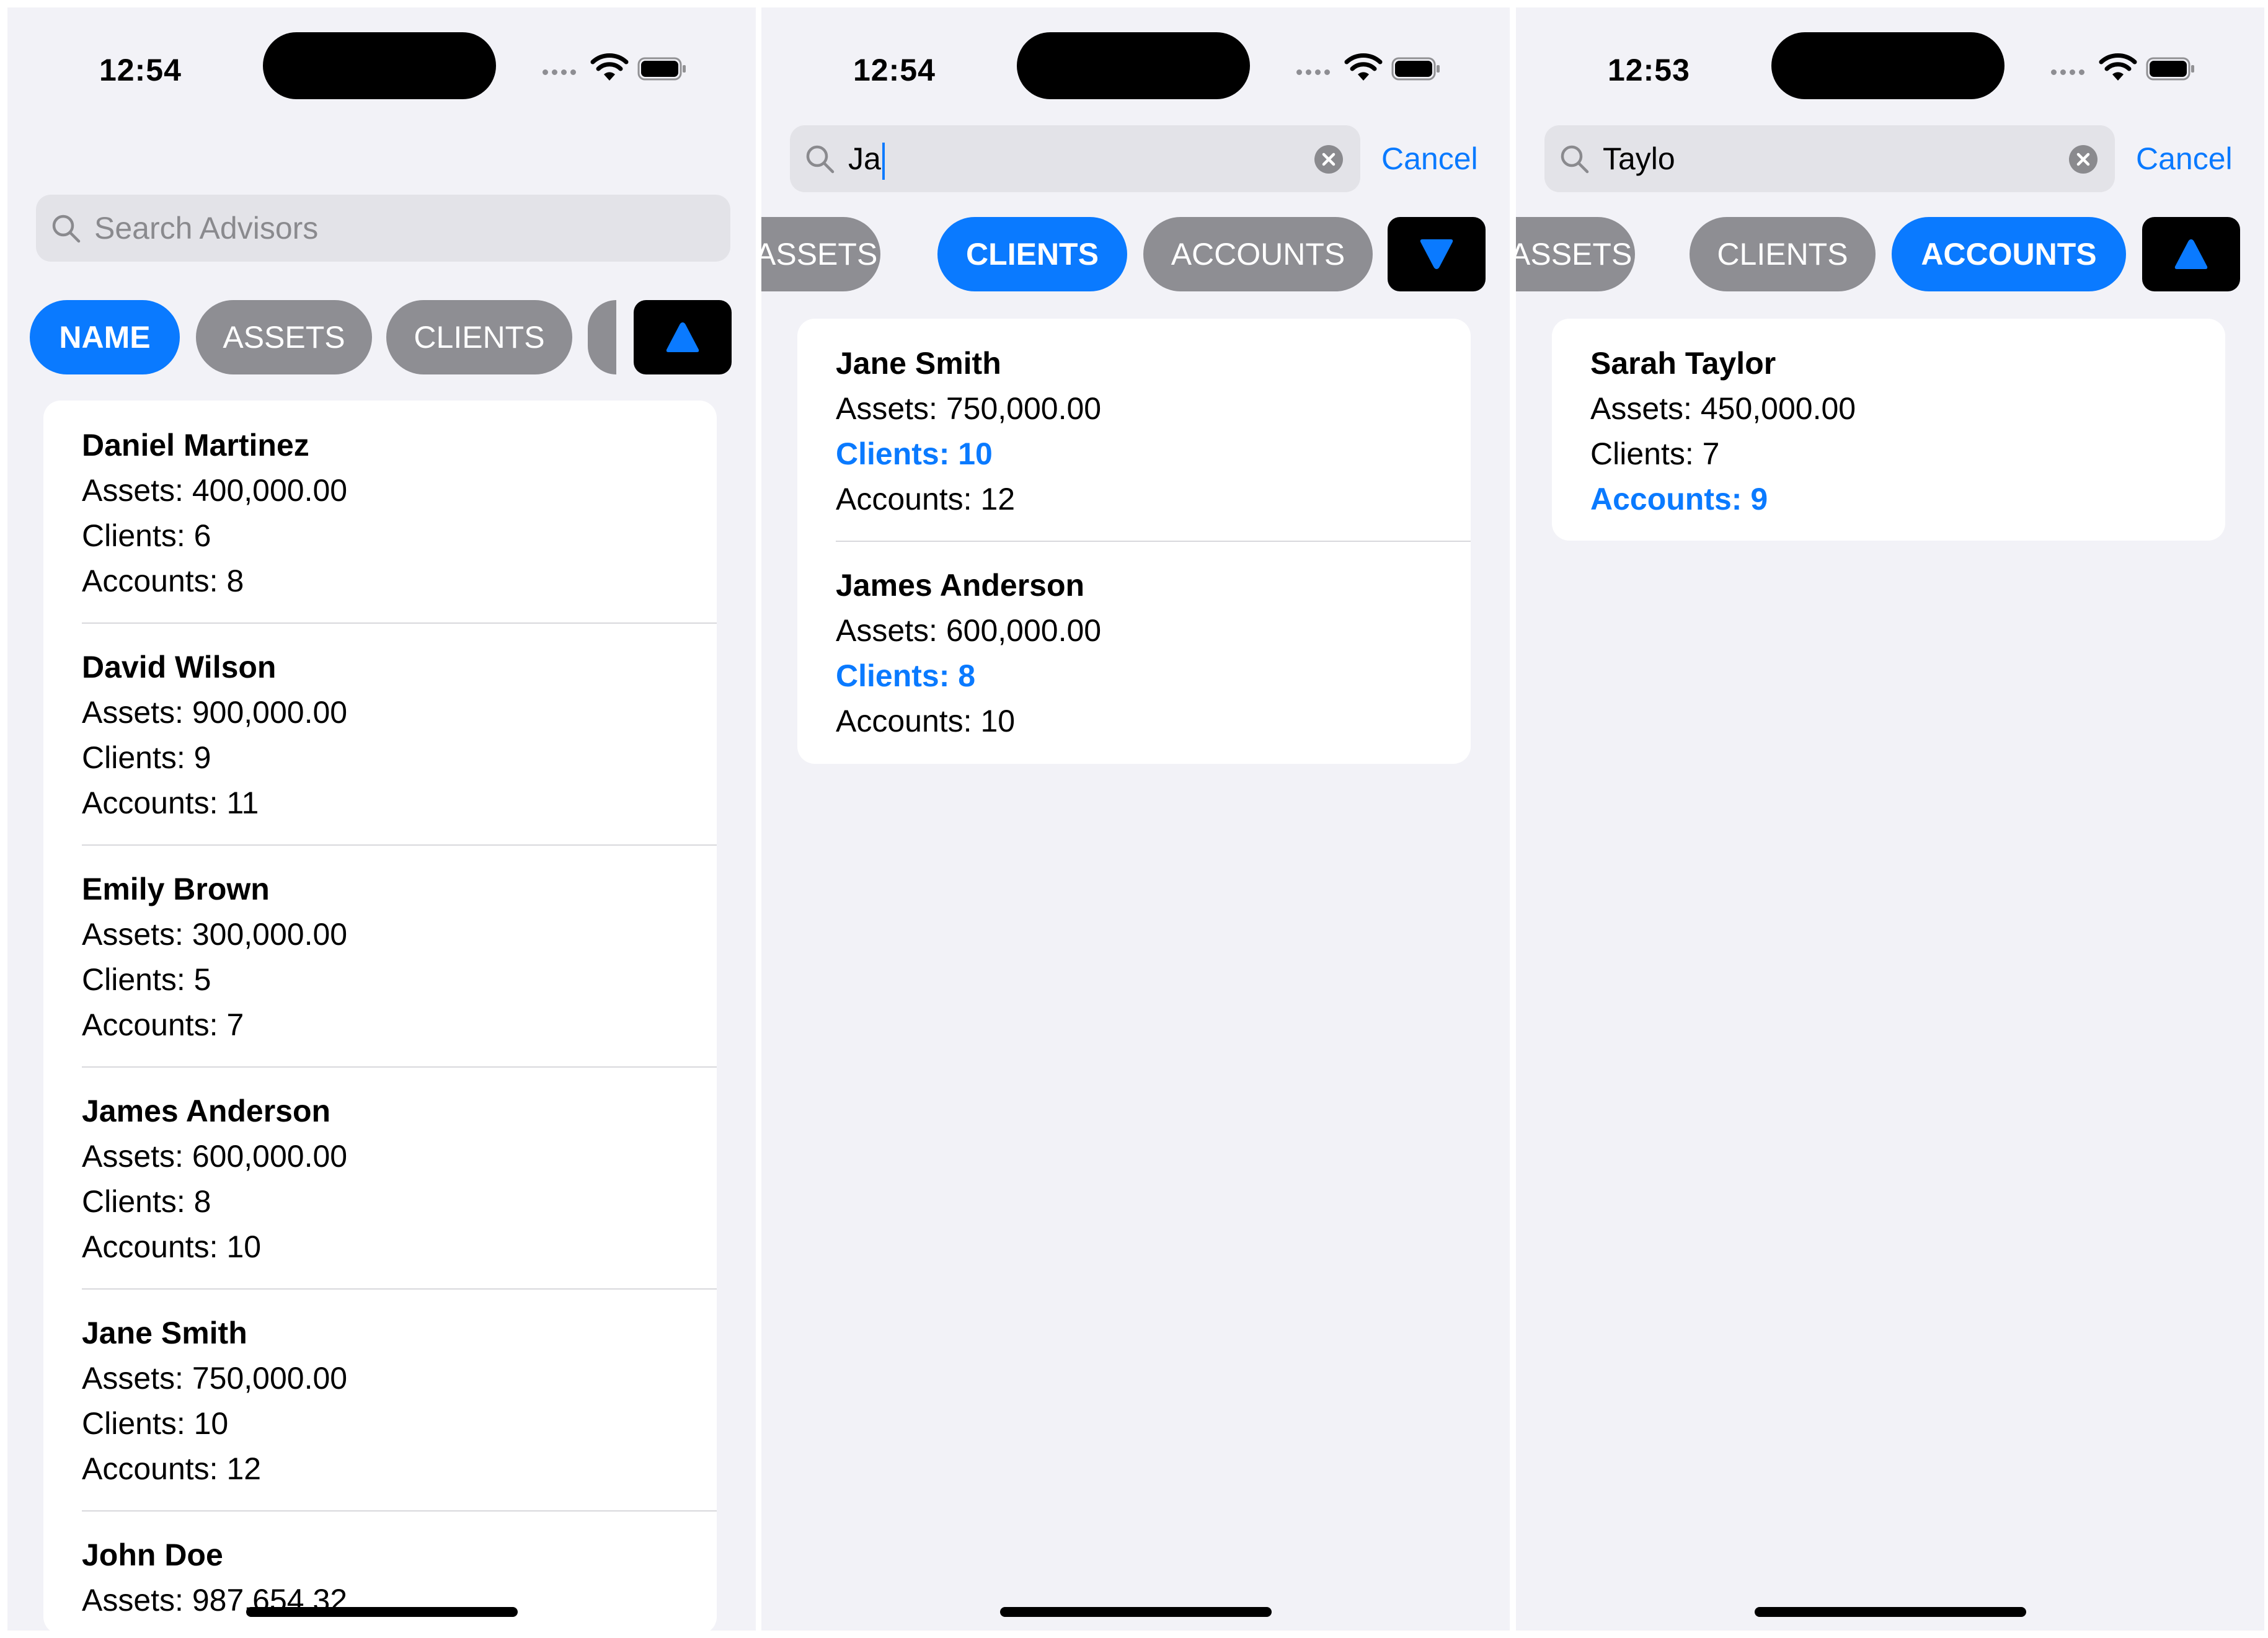  I want to click on advisor-assets: Assets: 450,000.00, so click(1723, 409).